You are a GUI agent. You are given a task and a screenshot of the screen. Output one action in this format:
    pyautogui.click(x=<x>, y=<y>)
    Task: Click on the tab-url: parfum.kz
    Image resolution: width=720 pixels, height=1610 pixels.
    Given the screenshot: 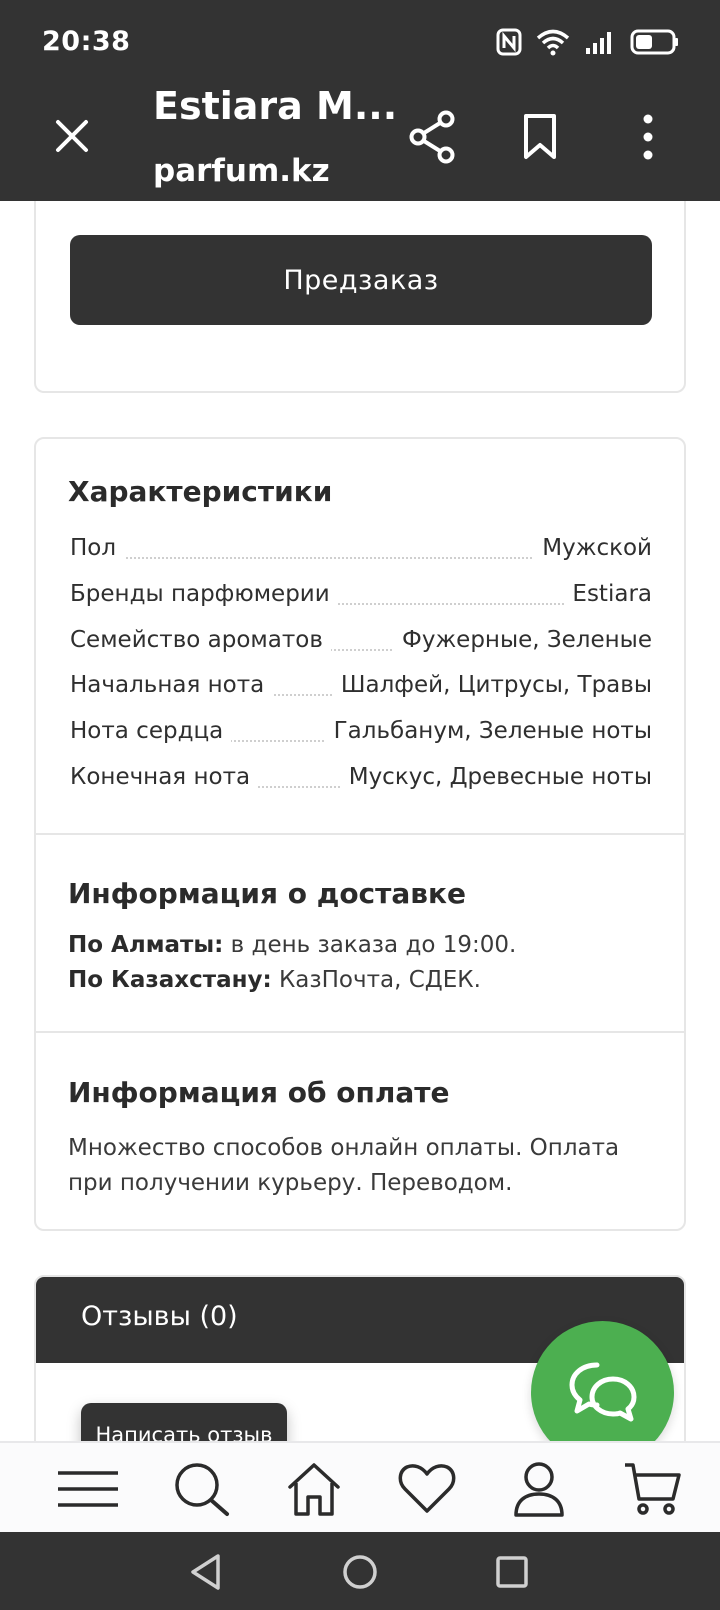 What is the action you would take?
    pyautogui.click(x=241, y=171)
    